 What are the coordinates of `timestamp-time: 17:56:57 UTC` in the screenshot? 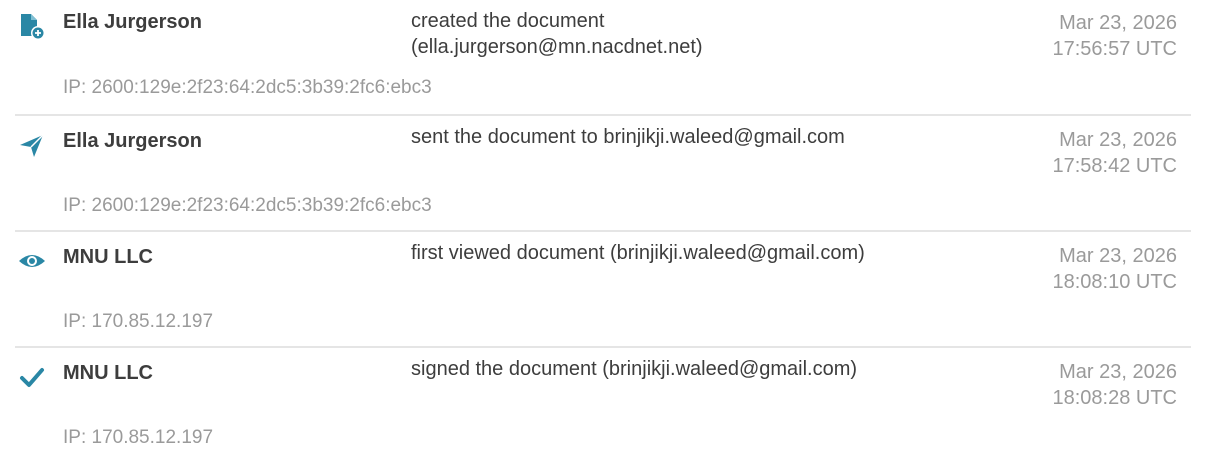 It's located at (1114, 49).